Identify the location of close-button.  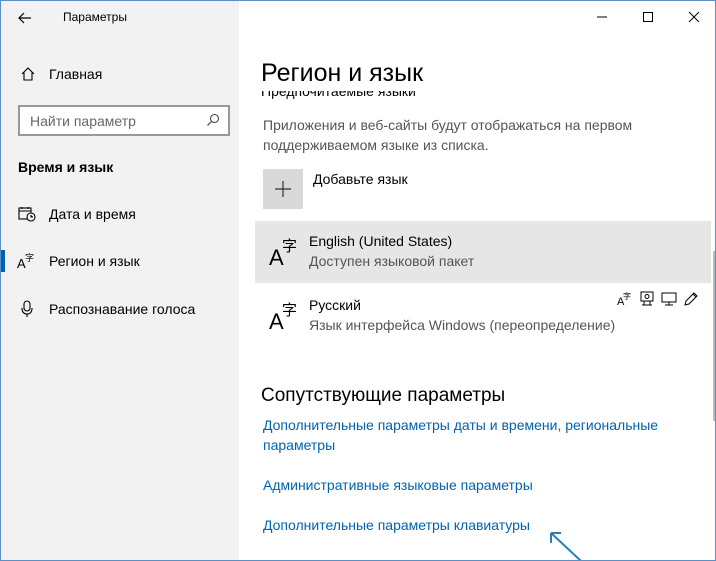
(693, 17).